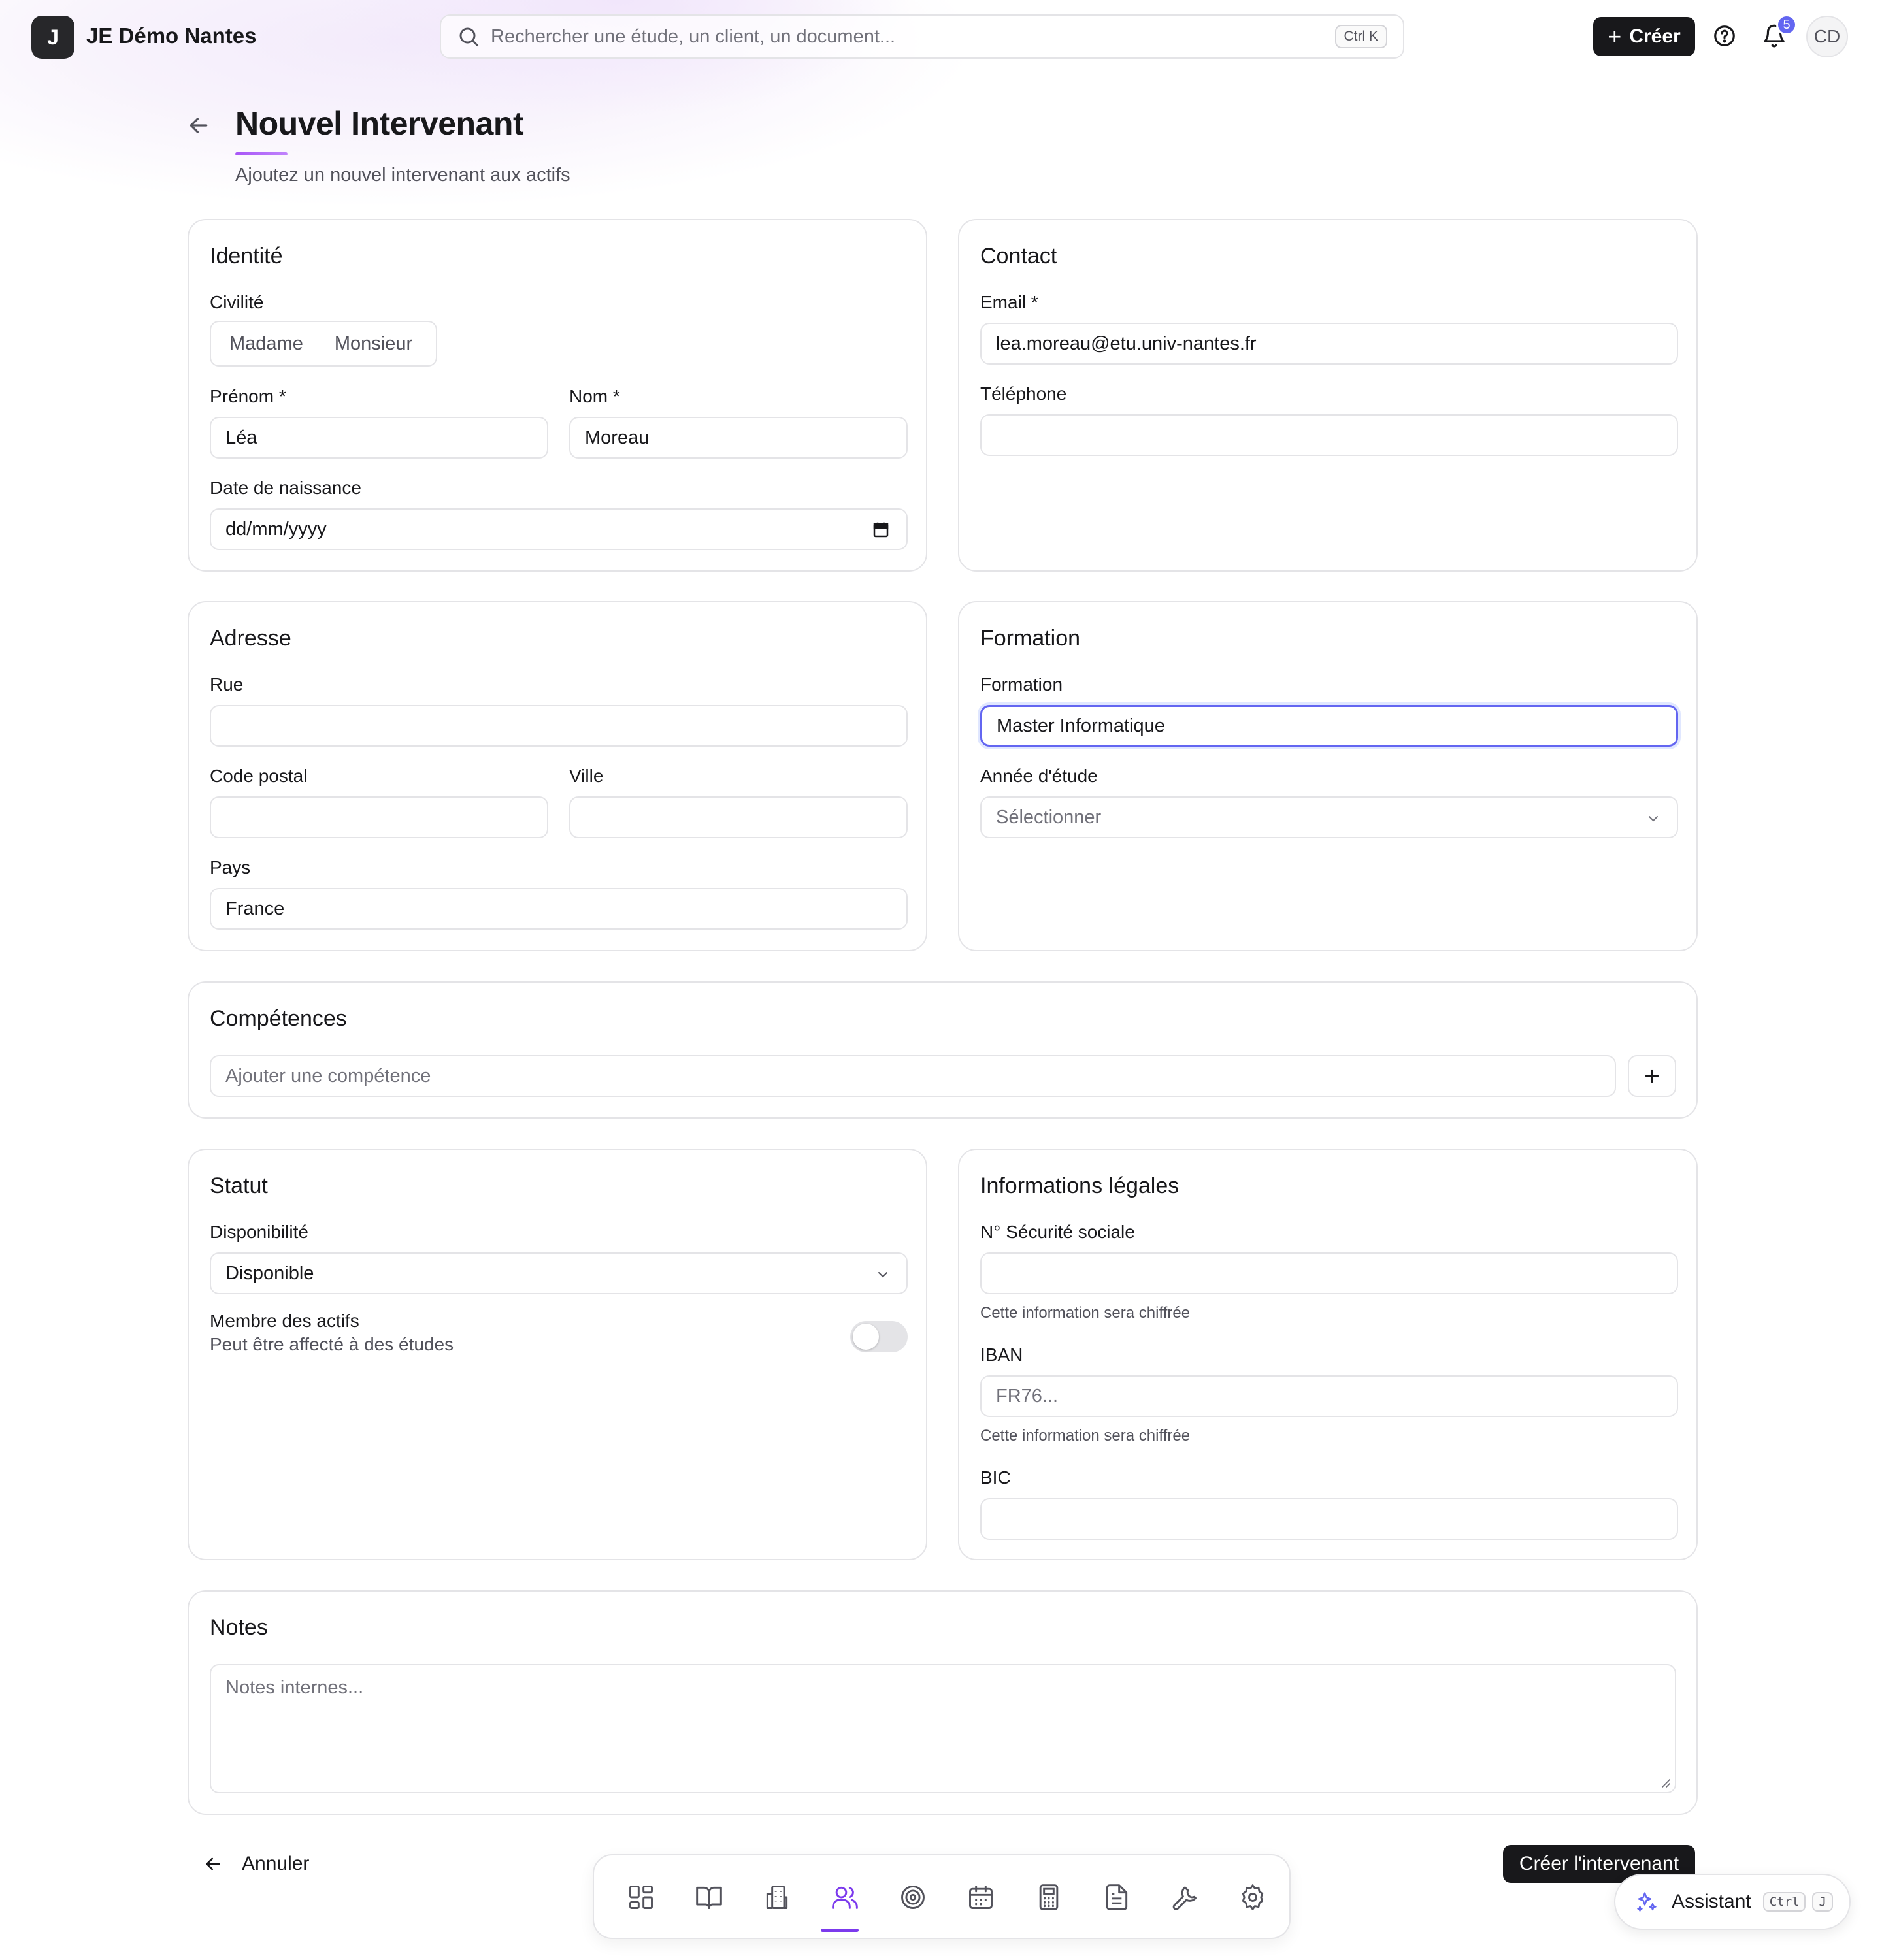  Describe the element at coordinates (559, 909) in the screenshot. I see `pays-field: France` at that location.